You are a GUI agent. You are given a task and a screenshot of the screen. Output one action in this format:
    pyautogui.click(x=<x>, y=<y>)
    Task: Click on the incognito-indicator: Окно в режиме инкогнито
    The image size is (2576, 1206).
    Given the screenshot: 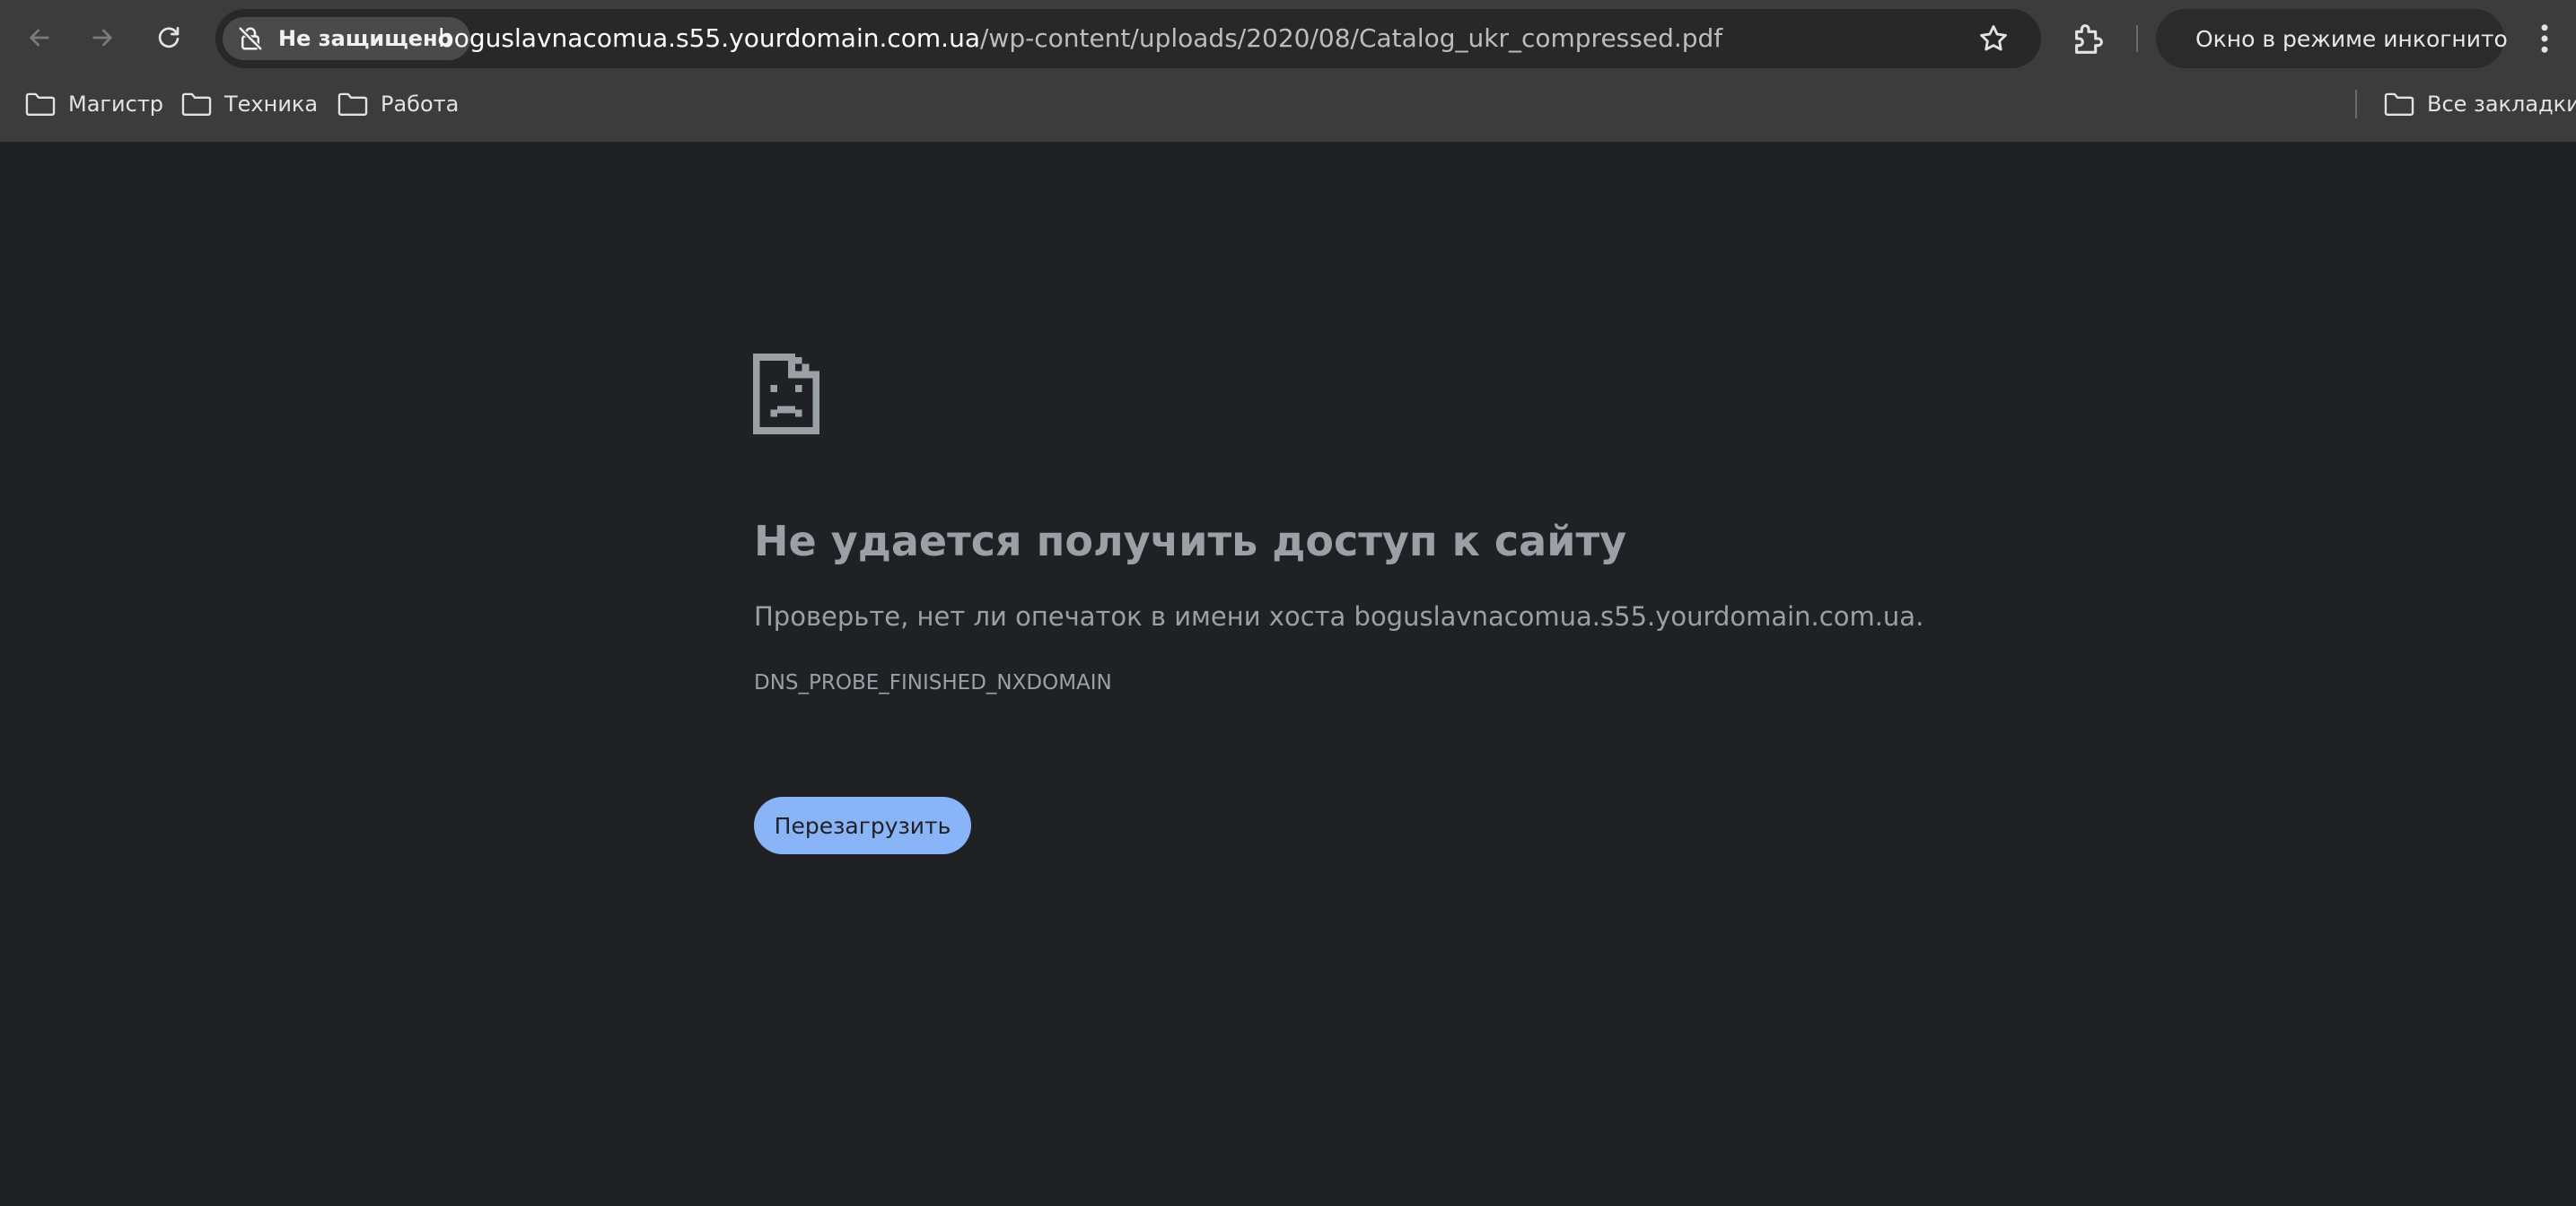 What is the action you would take?
    pyautogui.click(x=2332, y=38)
    